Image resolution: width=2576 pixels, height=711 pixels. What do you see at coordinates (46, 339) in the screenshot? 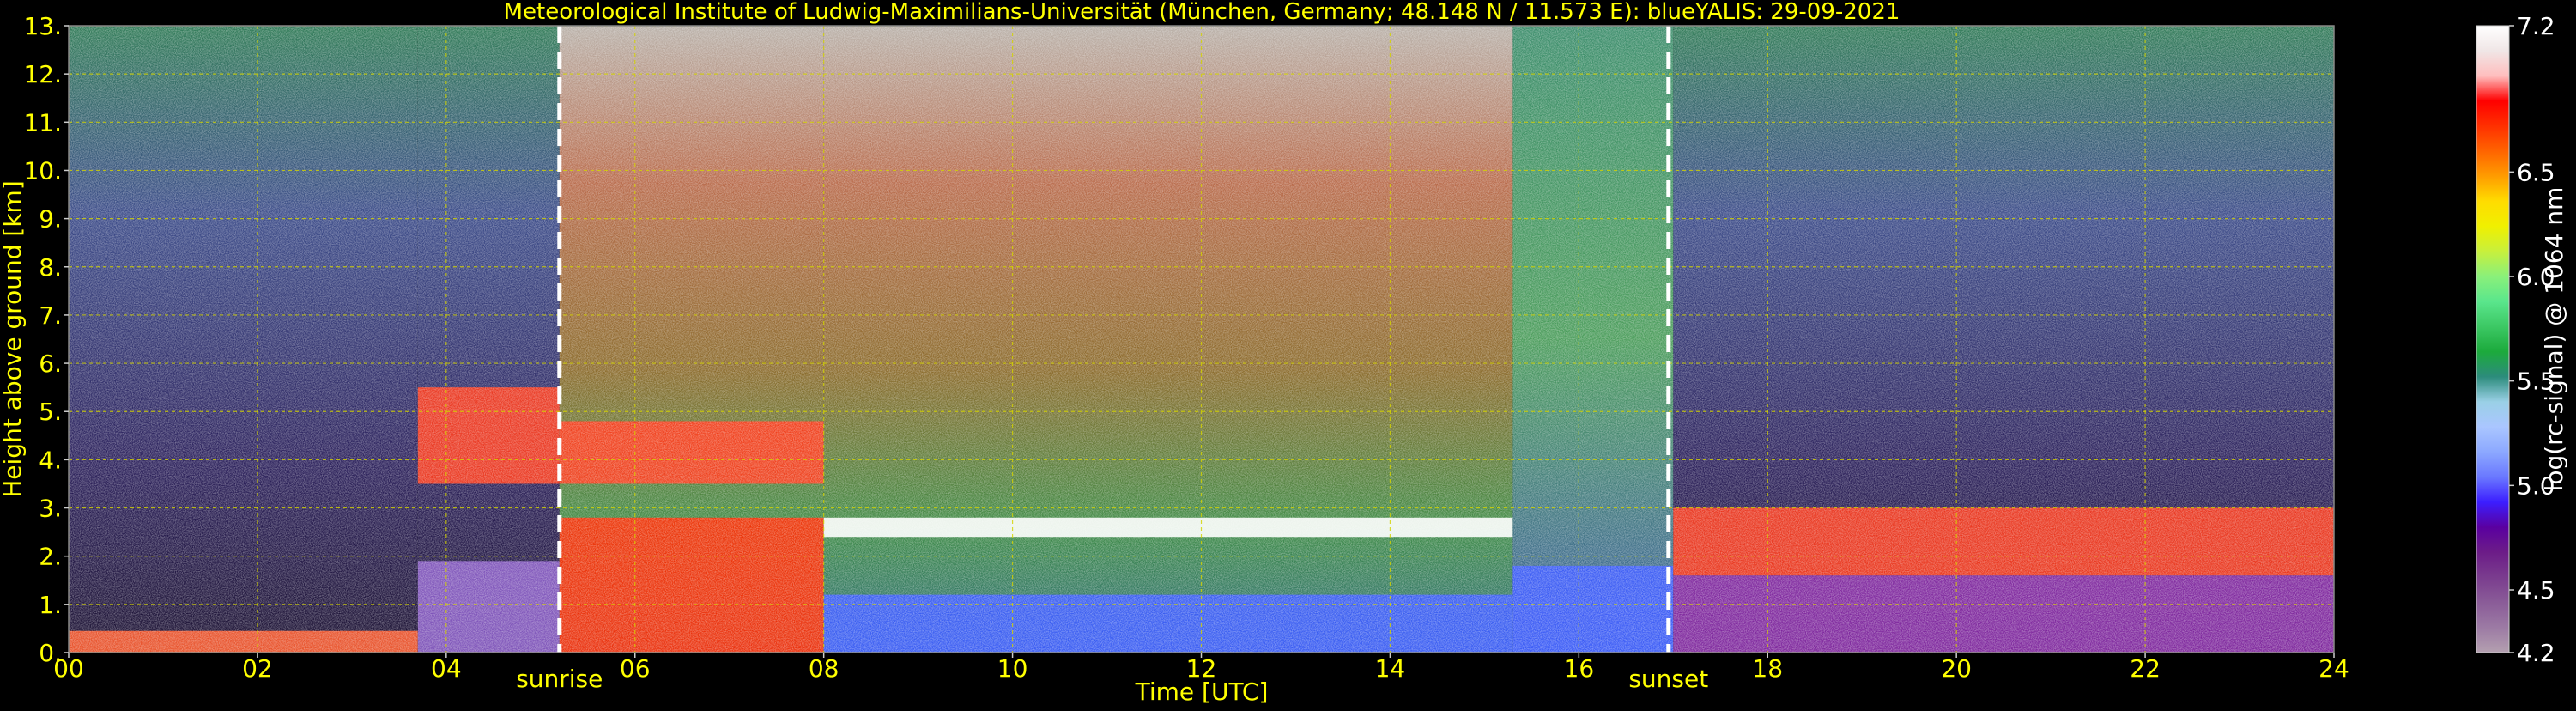
I see `y-axis-ticks: 0. 1. 2. 3. 4. 5. 6. 7. 8. 9. 10. 11. 12. 13.` at bounding box center [46, 339].